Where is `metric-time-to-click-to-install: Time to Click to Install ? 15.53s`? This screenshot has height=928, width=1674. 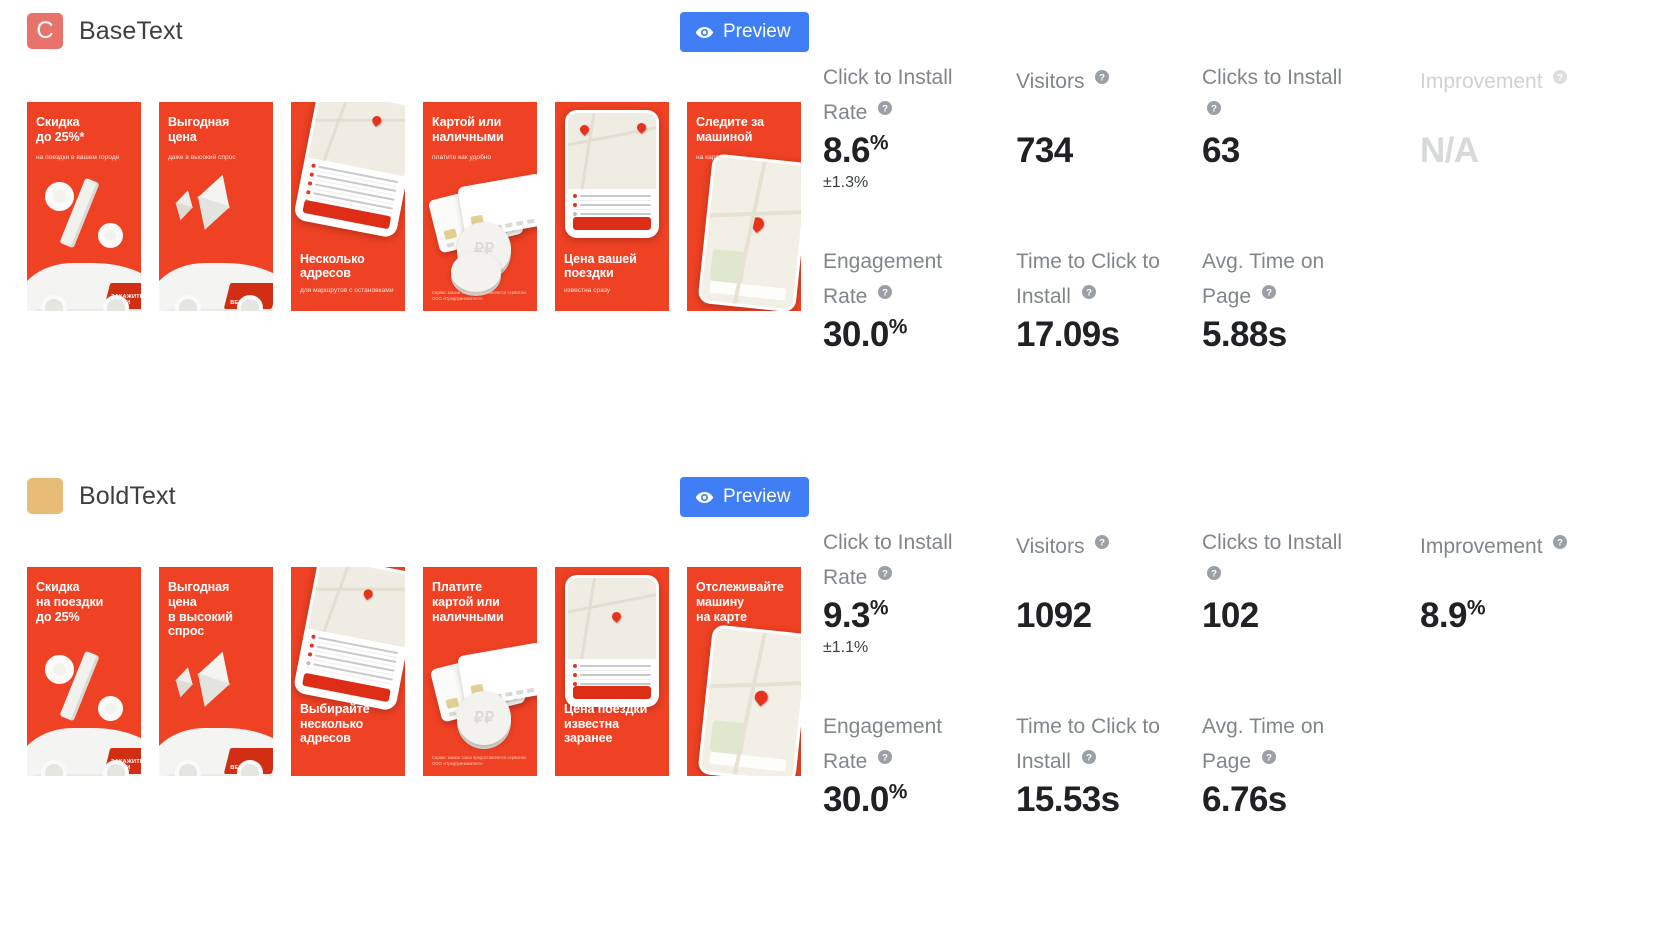 metric-time-to-click-to-install: Time to Click to Install ? 15.53s is located at coordinates (1109, 765).